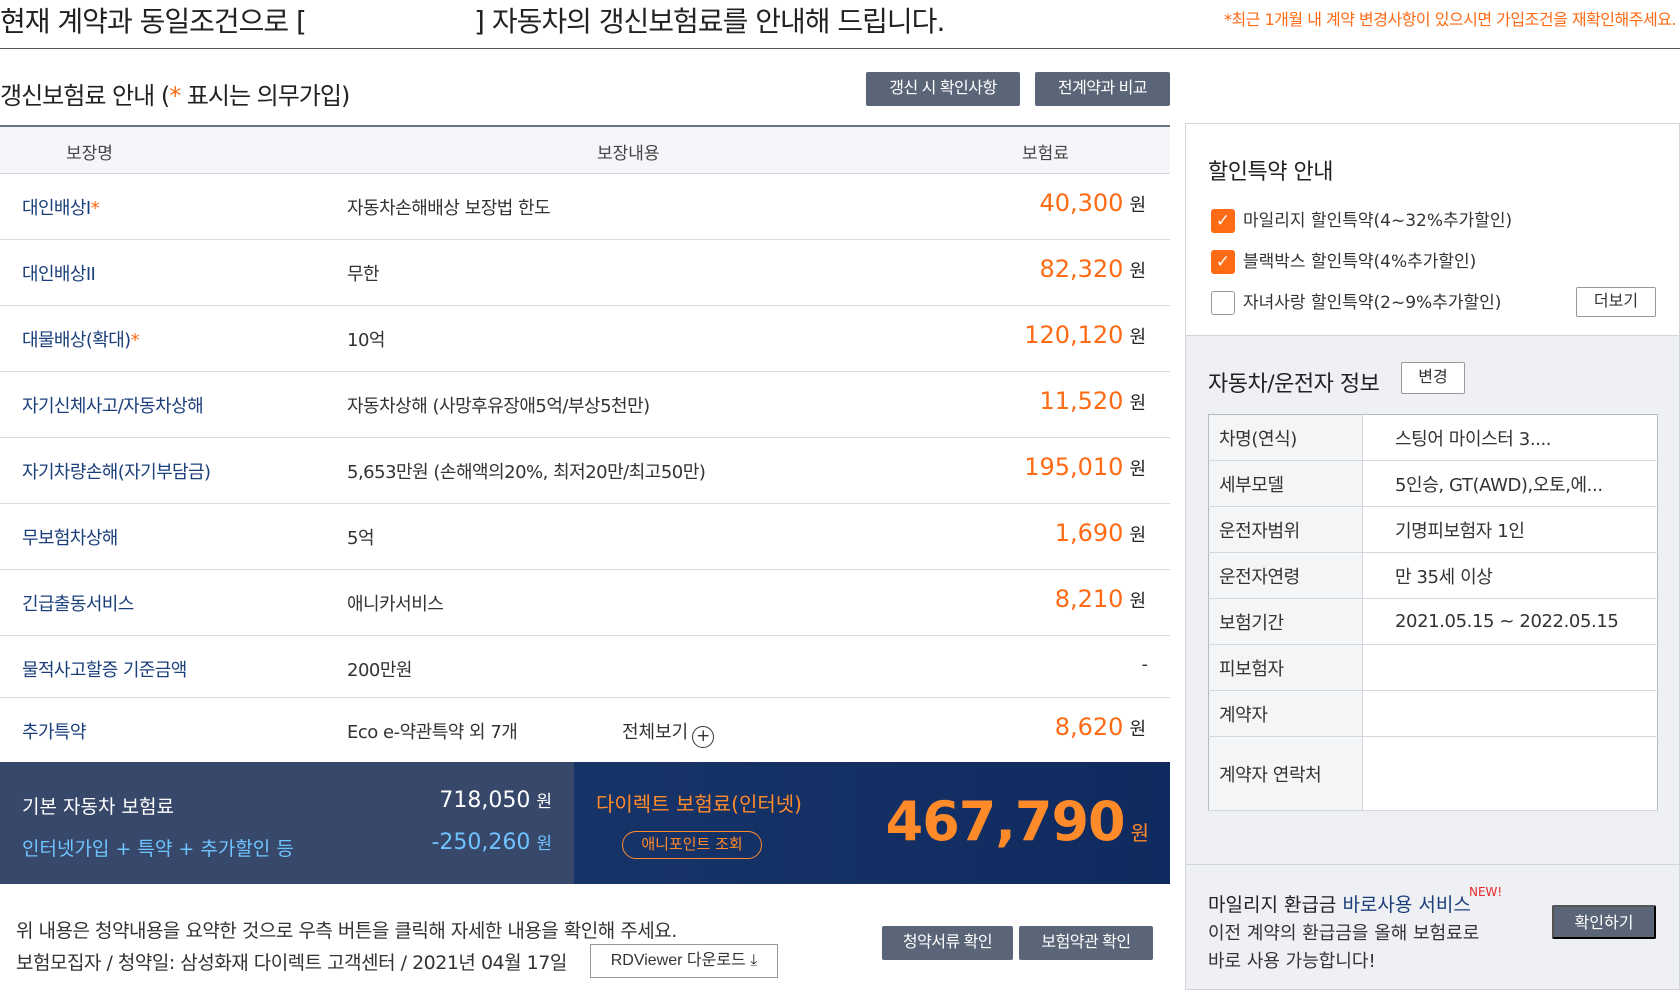 The width and height of the screenshot is (1680, 990). What do you see at coordinates (1285, 529) in the screenshot?
I see `info-key: 운전자범위` at bounding box center [1285, 529].